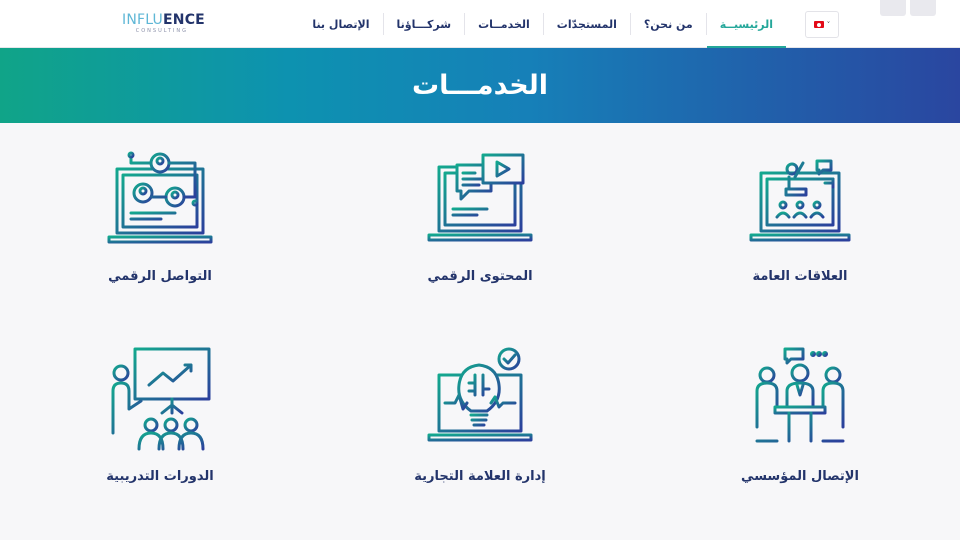 This screenshot has height=540, width=960. Describe the element at coordinates (161, 31) in the screenshot. I see `logo-subtitle: CONSULTING` at that location.